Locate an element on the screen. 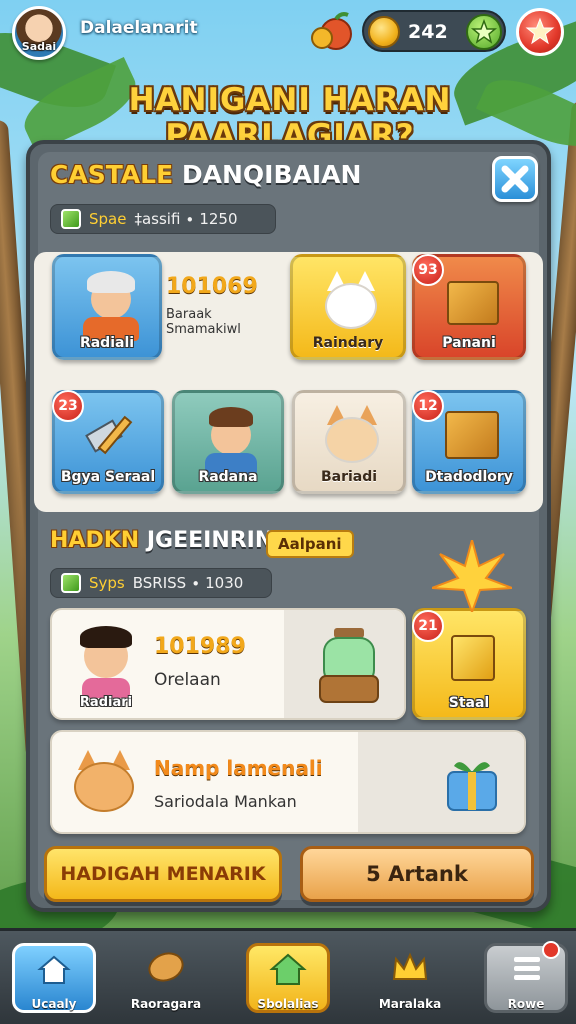  coin-icon is located at coordinates (384, 32).